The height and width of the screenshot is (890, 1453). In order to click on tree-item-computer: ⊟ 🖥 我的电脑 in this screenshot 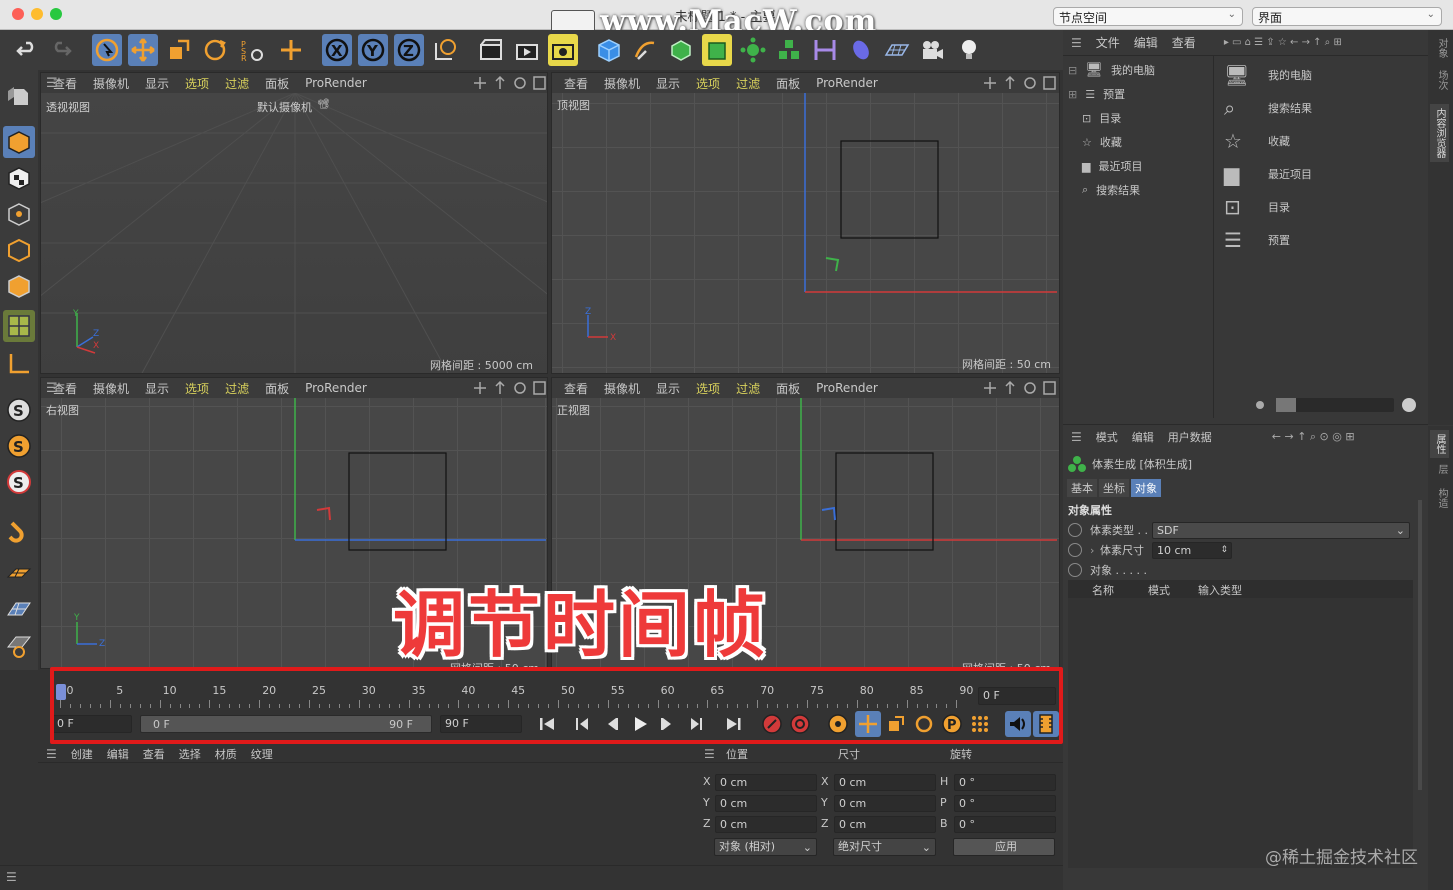, I will do `click(1139, 70)`.